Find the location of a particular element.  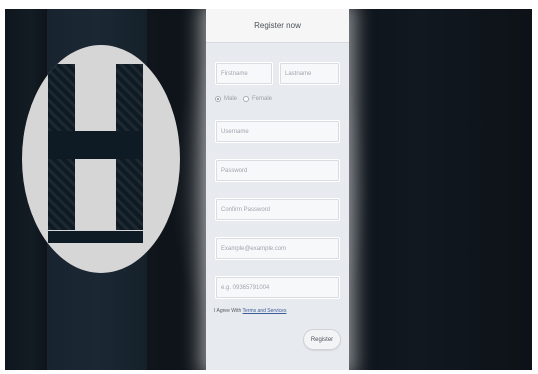

gender-radio-group: Male Female is located at coordinates (243, 99).